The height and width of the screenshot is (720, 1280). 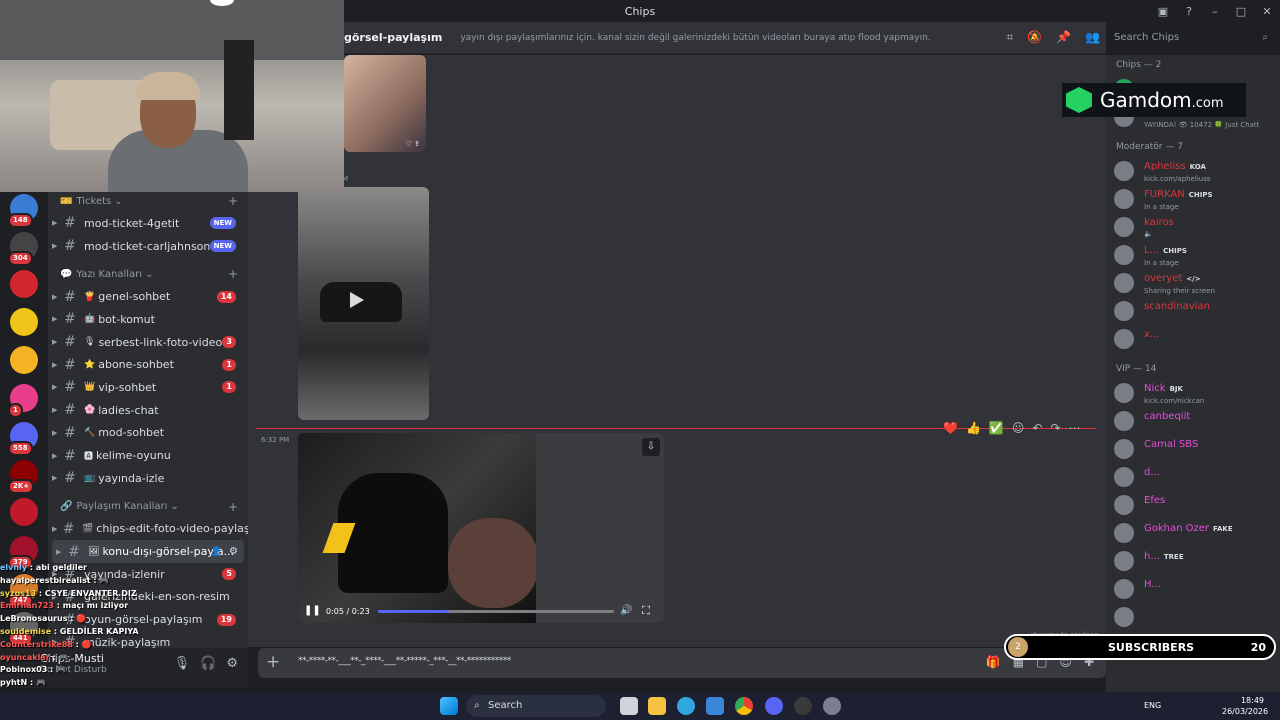 I want to click on member-item: h... TREE, so click(x=1193, y=561).